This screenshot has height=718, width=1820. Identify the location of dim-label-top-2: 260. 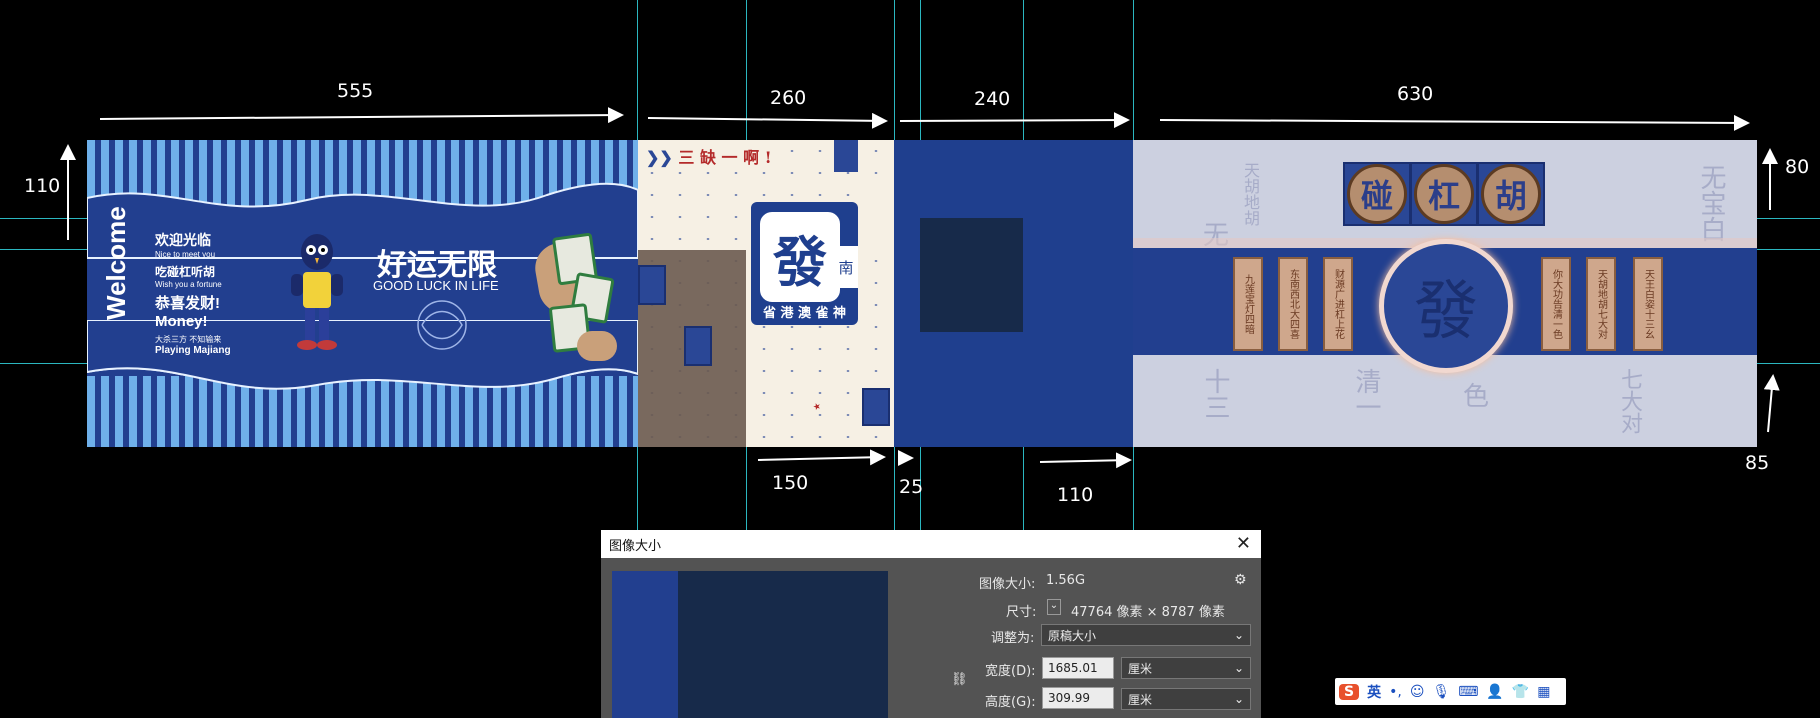
(788, 98).